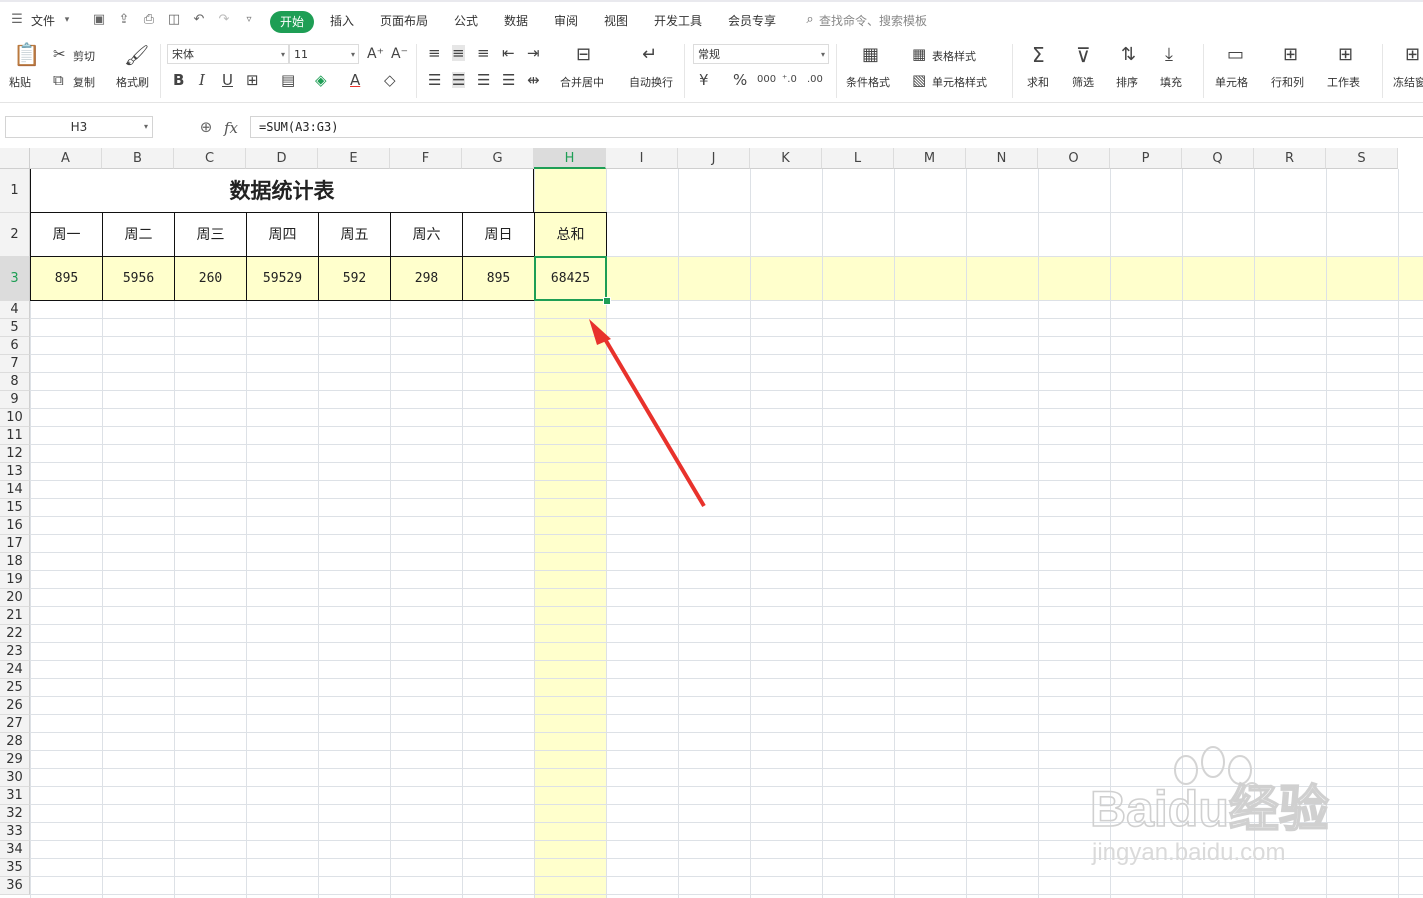 This screenshot has height=898, width=1423. Describe the element at coordinates (15, 760) in the screenshot. I see `row-header-29: 29` at that location.